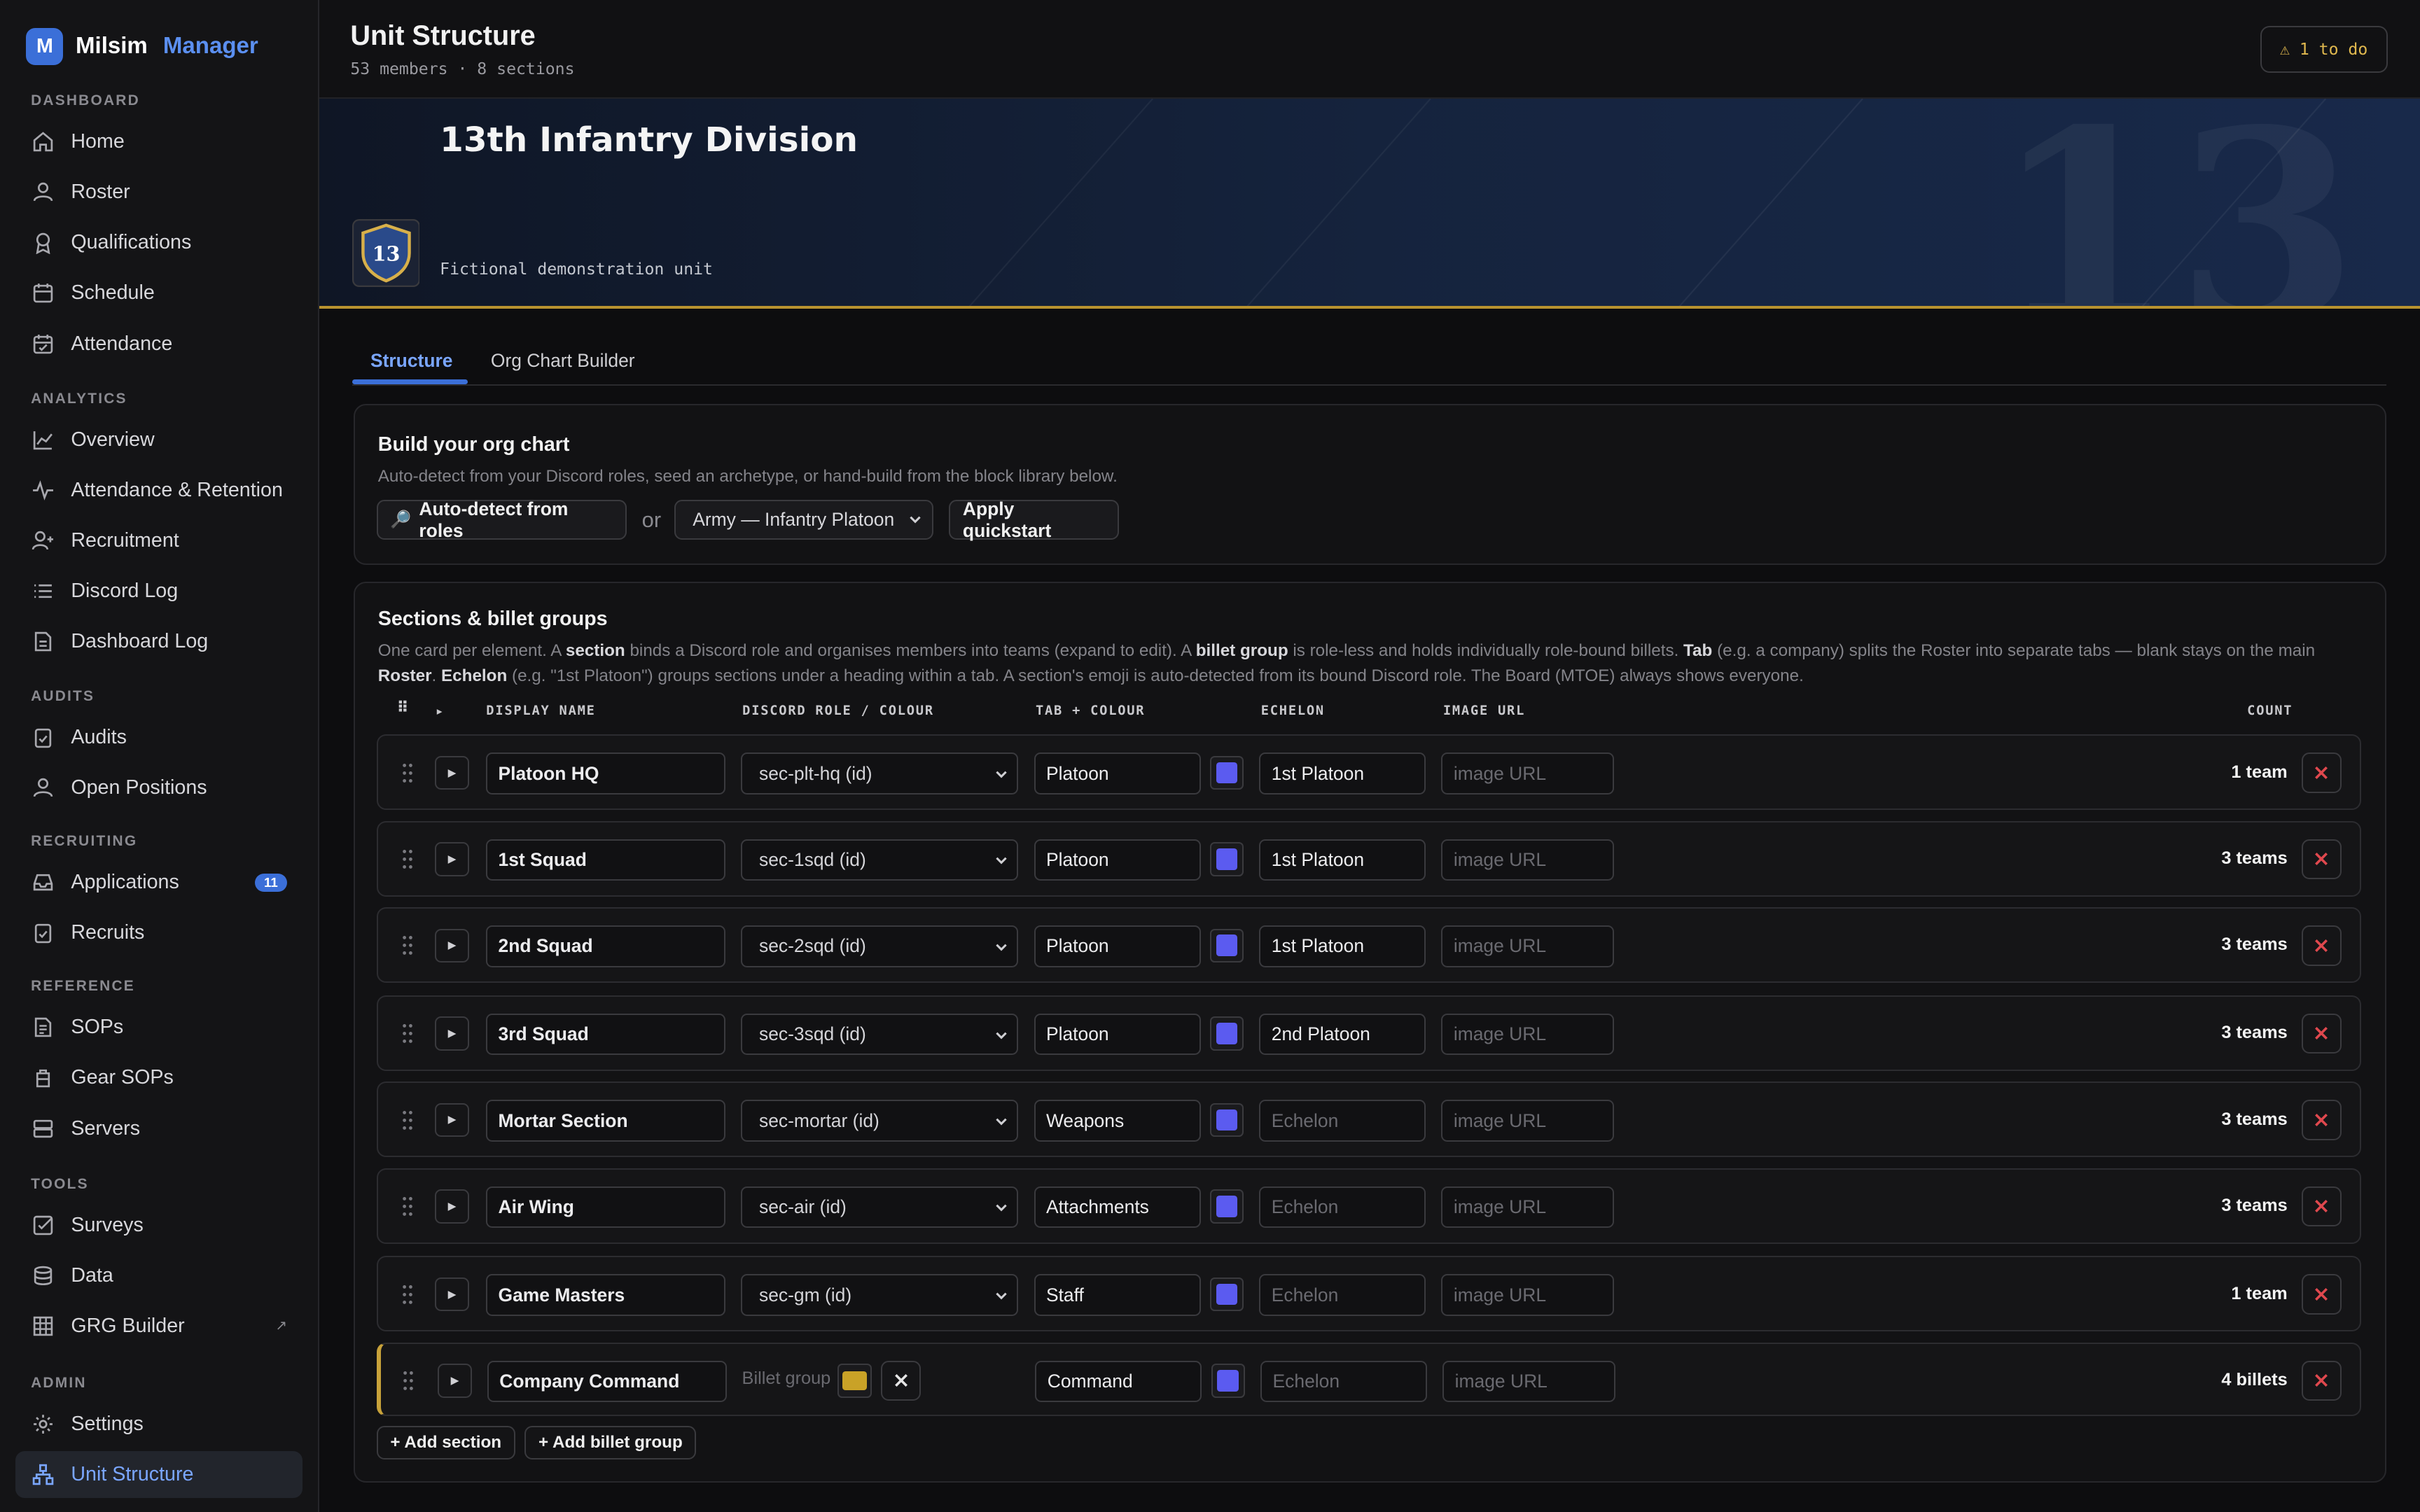 This screenshot has height=1512, width=2420. I want to click on tab-input: Weapons, so click(1117, 1121).